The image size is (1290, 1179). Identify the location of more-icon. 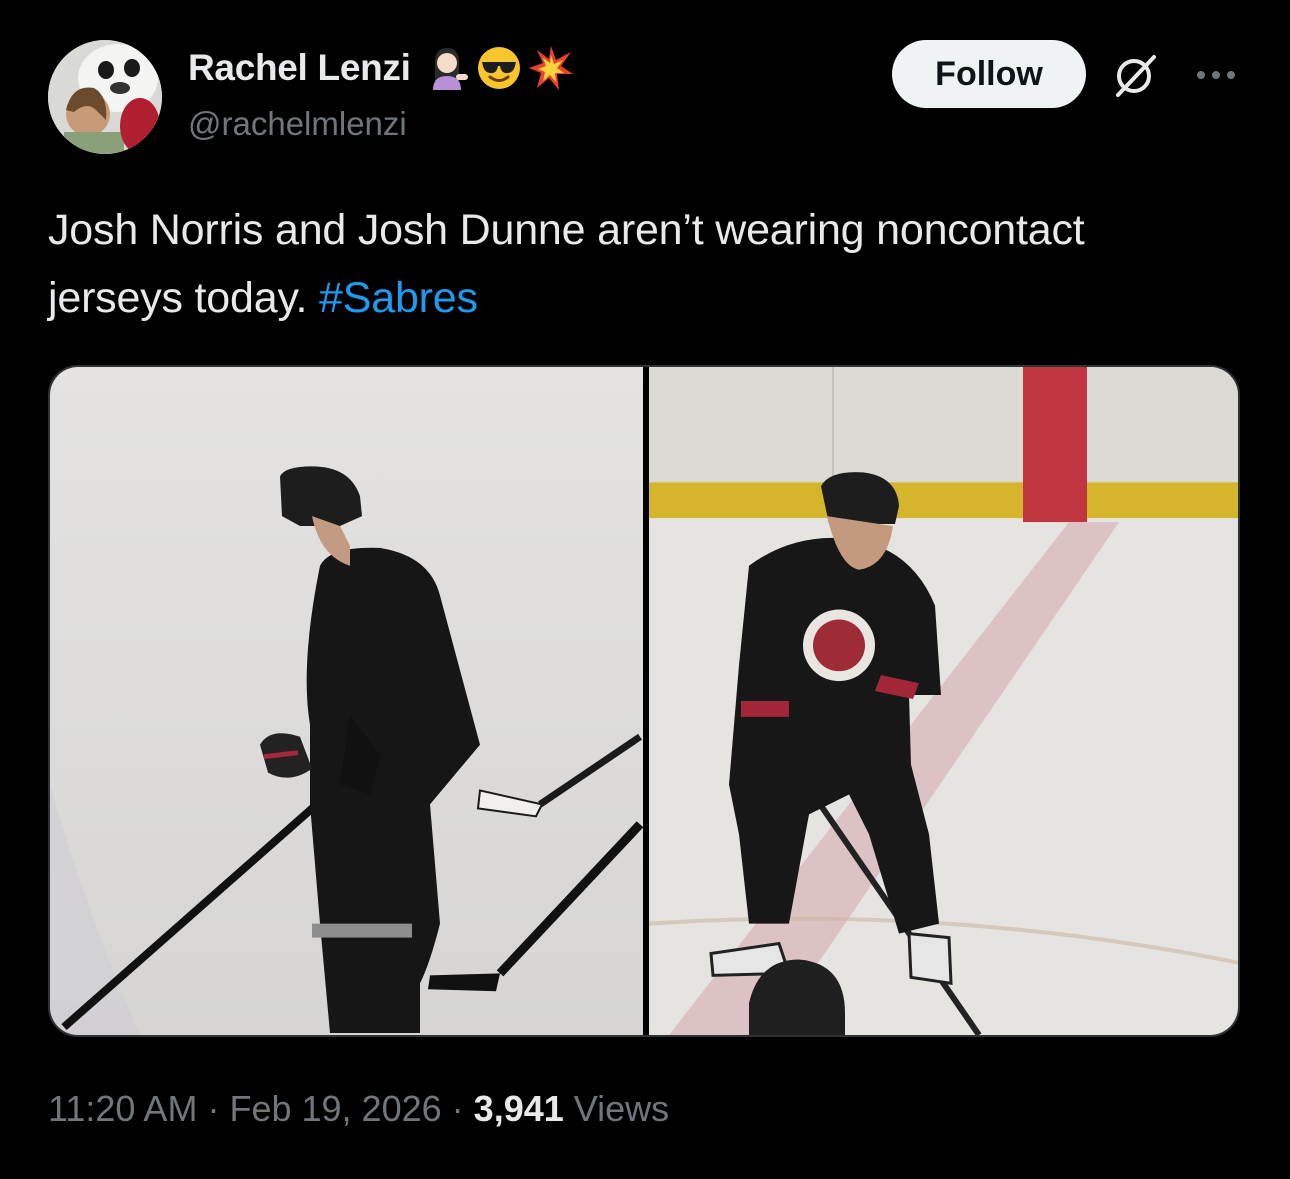
(1216, 75).